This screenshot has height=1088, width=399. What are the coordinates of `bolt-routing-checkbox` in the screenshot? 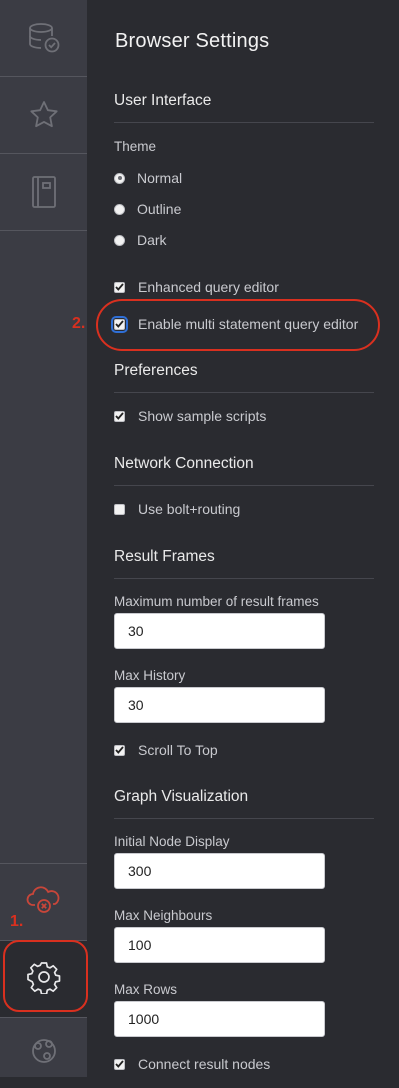 It's located at (119, 509).